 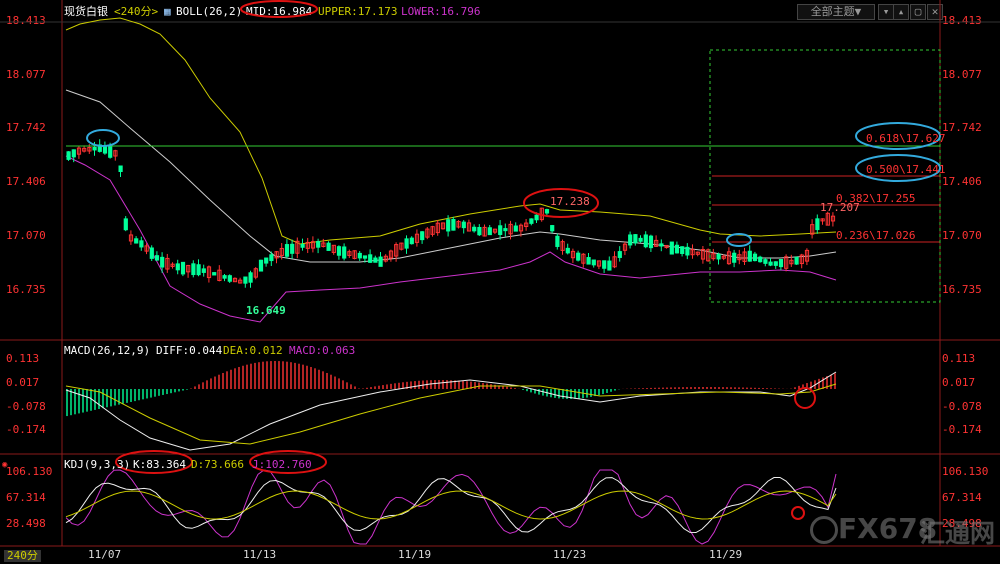 I want to click on kdj-d-line, so click(x=451, y=505).